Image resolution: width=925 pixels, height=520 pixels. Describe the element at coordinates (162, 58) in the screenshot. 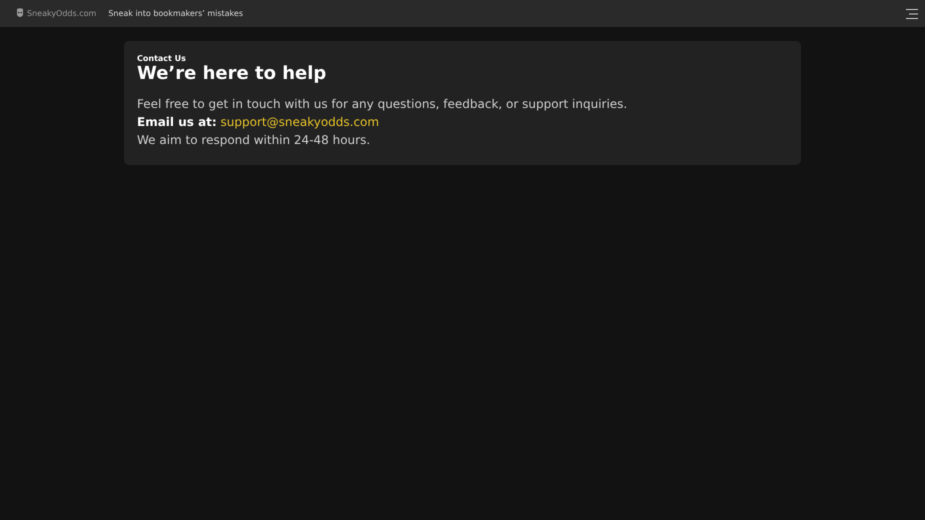

I see `section-eyebrow: Contact Us` at that location.